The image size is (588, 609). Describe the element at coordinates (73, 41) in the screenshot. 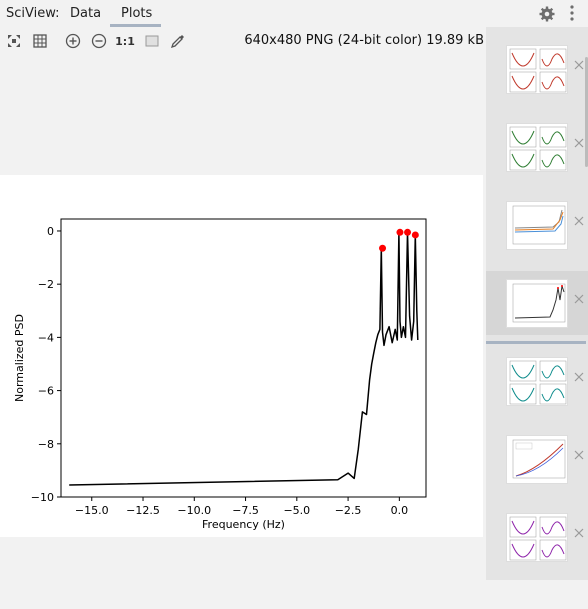

I see `zoom-in-icon` at that location.